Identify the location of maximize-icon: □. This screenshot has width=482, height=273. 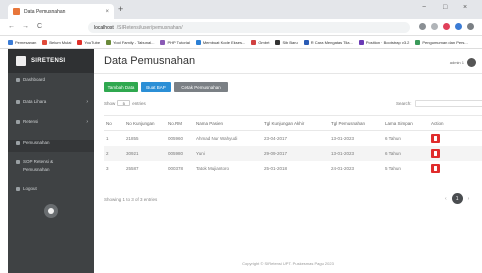
(445, 7).